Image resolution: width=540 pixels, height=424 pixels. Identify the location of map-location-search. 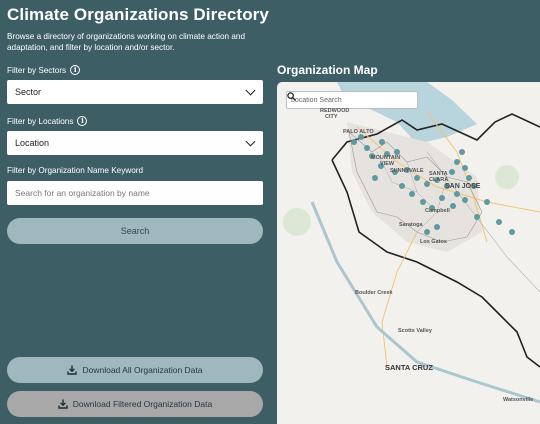
(352, 100).